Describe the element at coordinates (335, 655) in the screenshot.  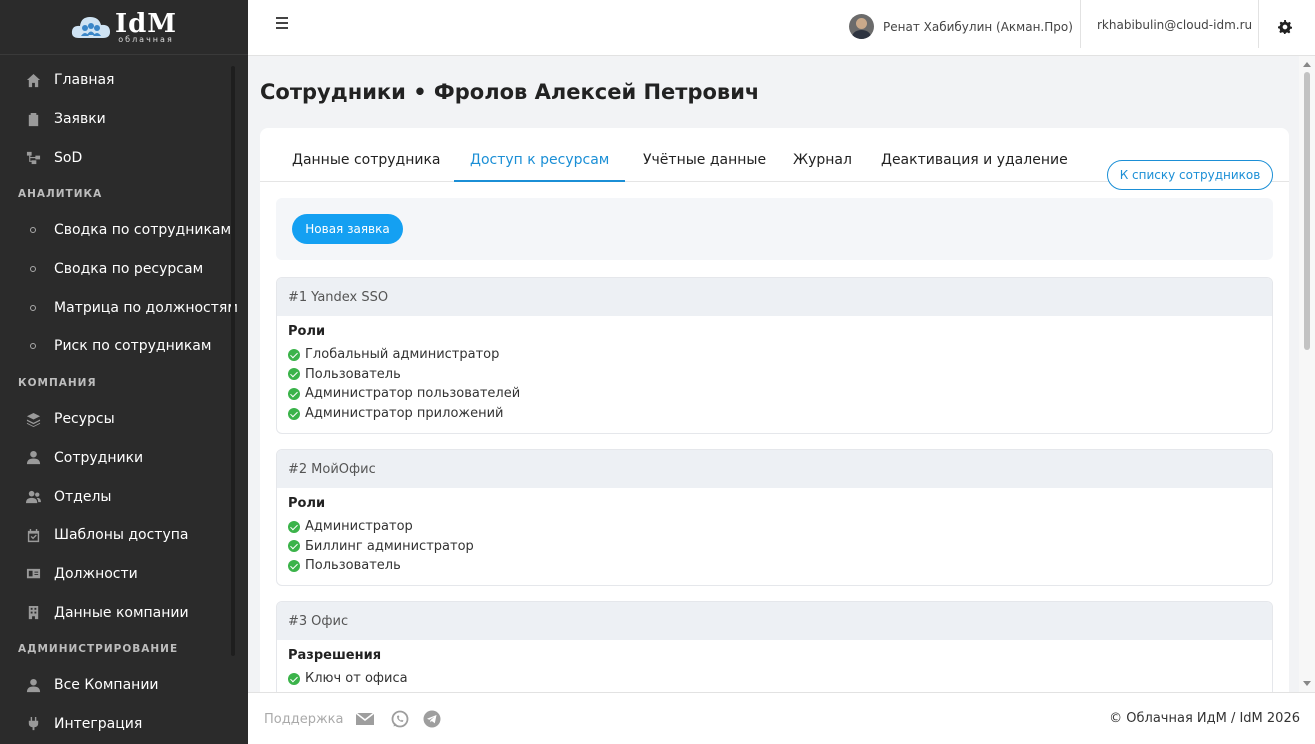
I see `resource-group-title: Разрешения` at that location.